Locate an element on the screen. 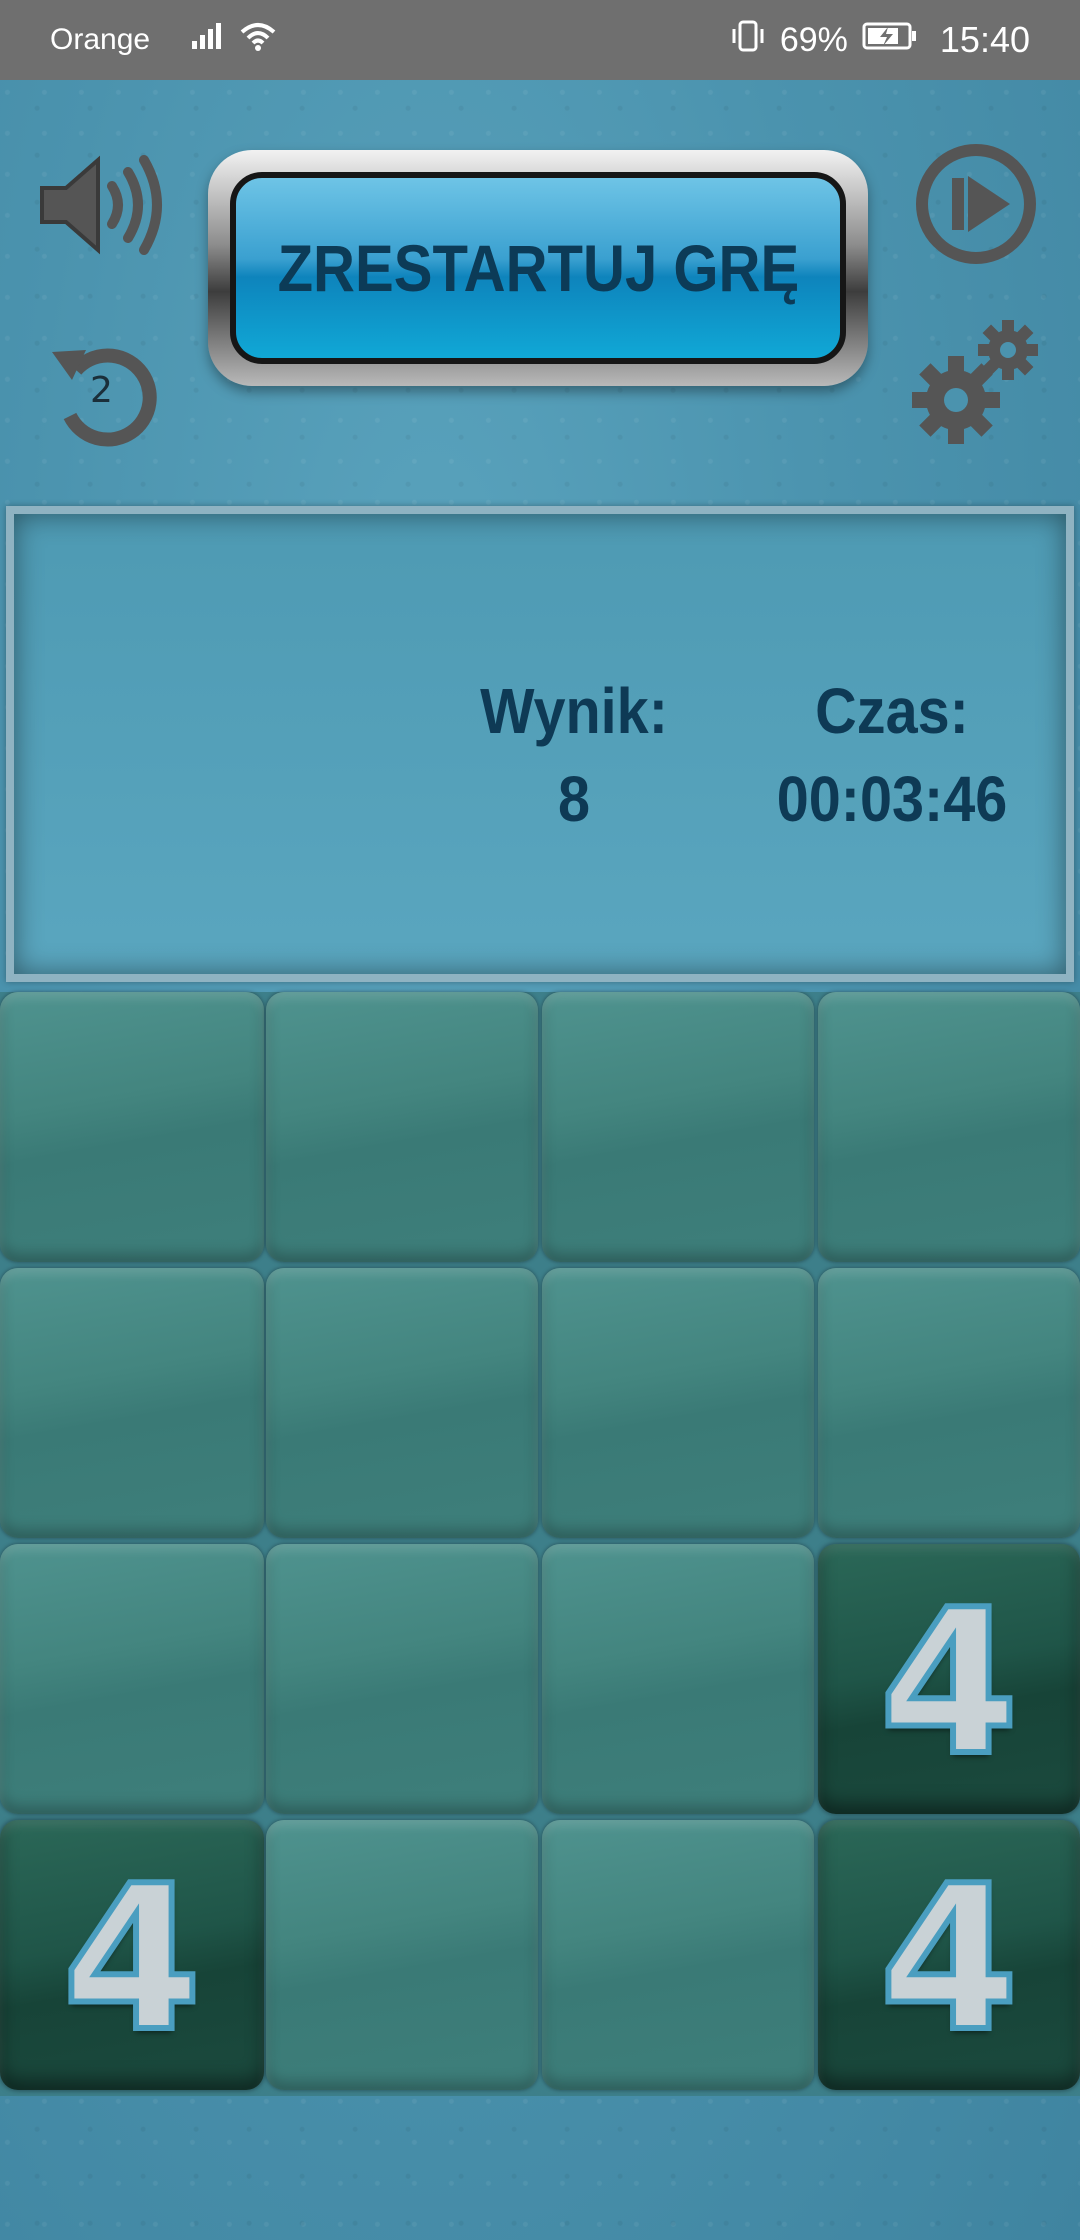  undo-button: 2 is located at coordinates (106, 390).